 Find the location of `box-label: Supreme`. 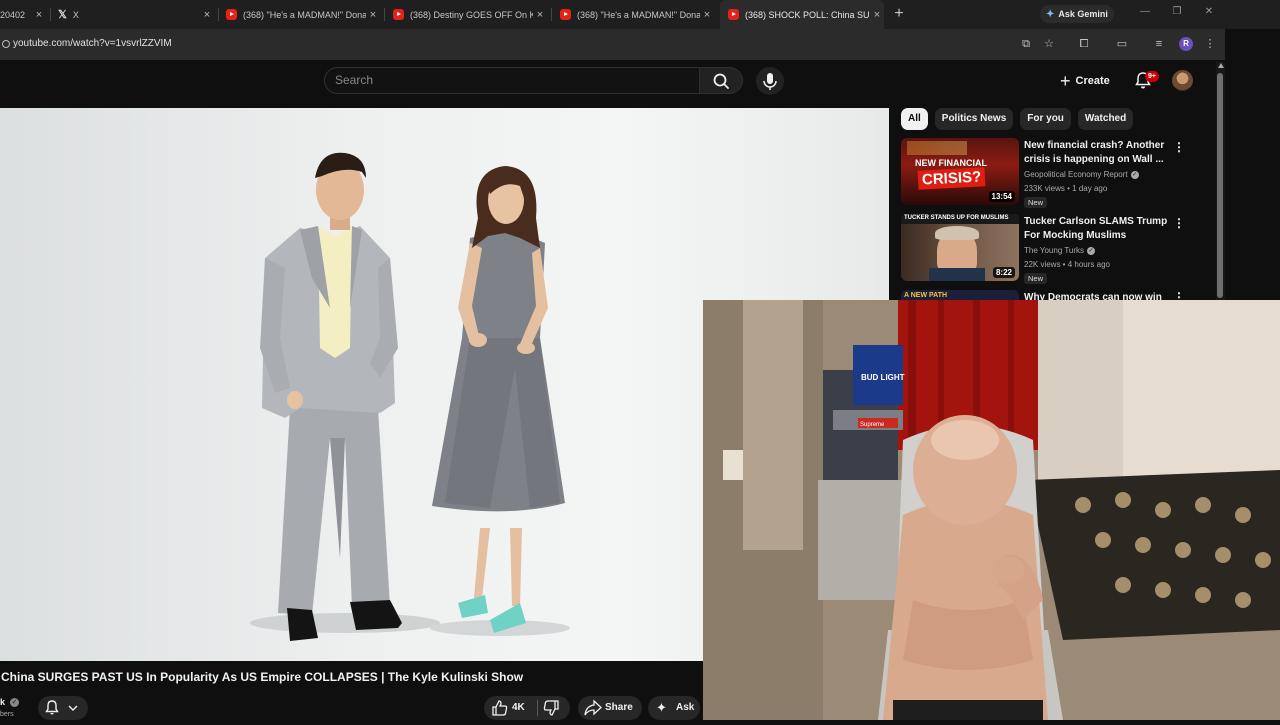

box-label: Supreme is located at coordinates (872, 425).